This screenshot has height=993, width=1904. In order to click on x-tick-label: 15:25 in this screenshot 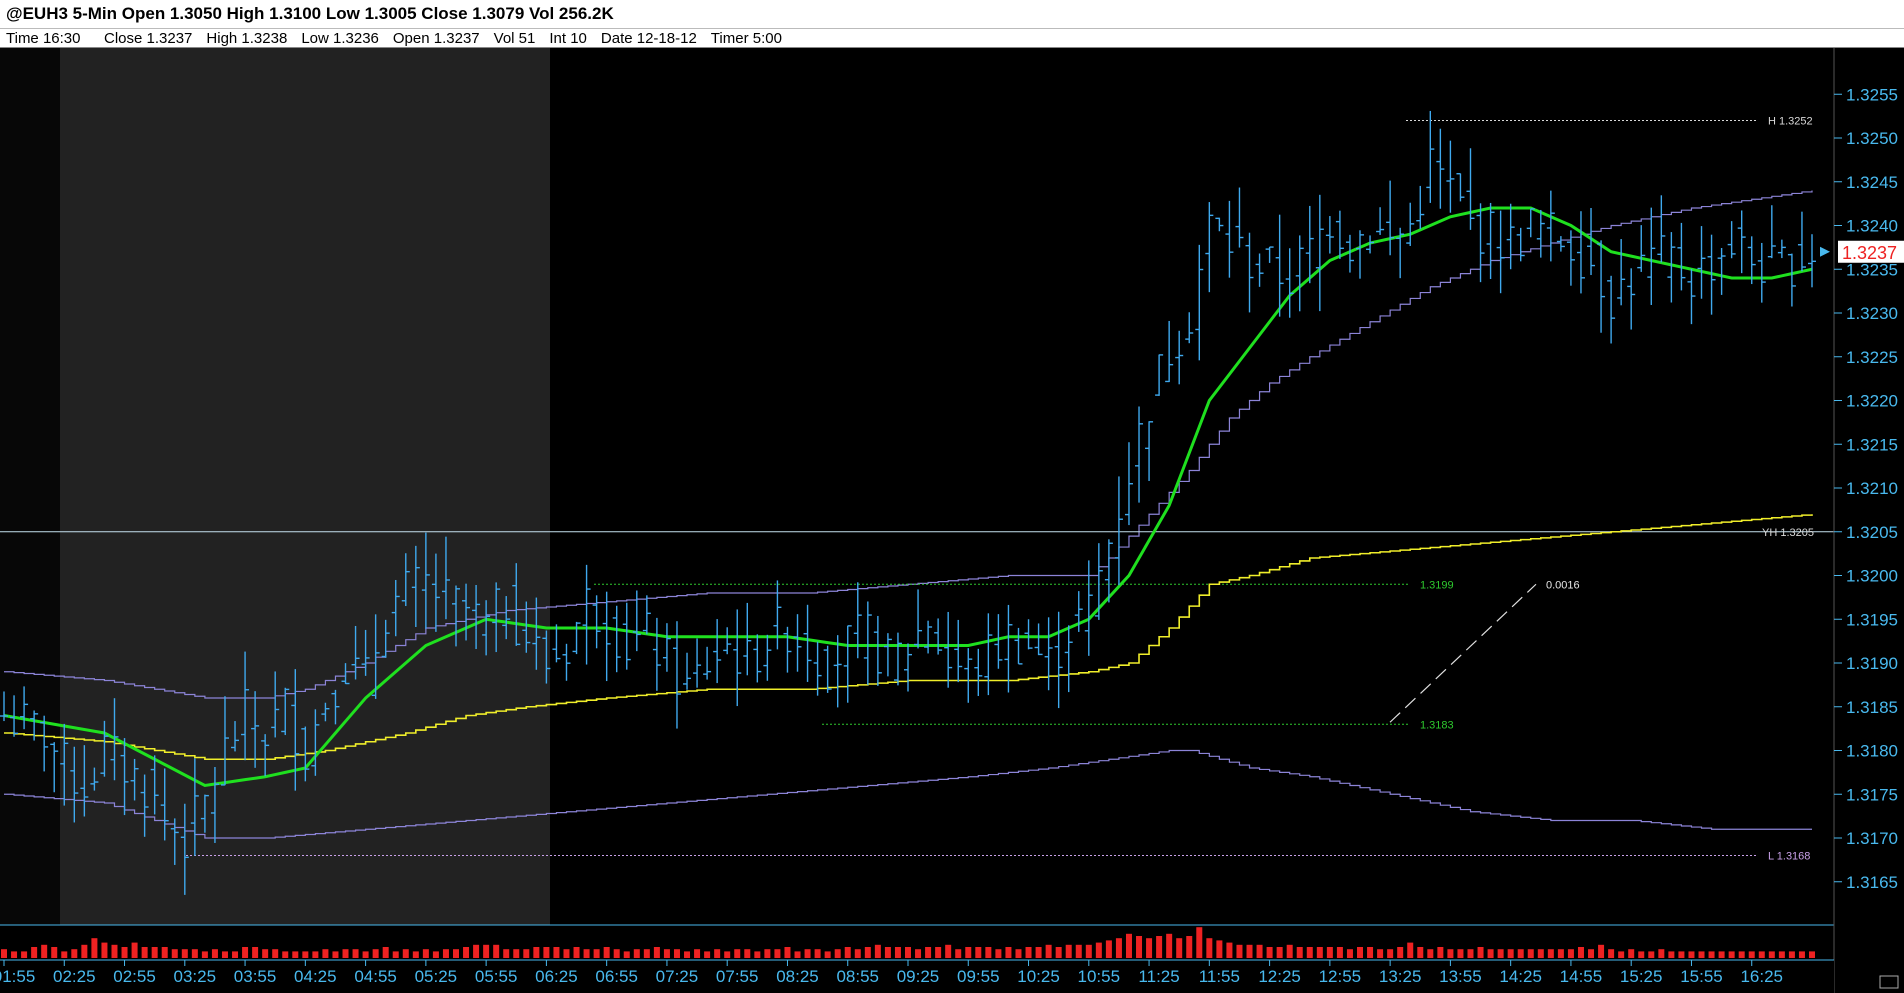, I will do `click(1641, 976)`.